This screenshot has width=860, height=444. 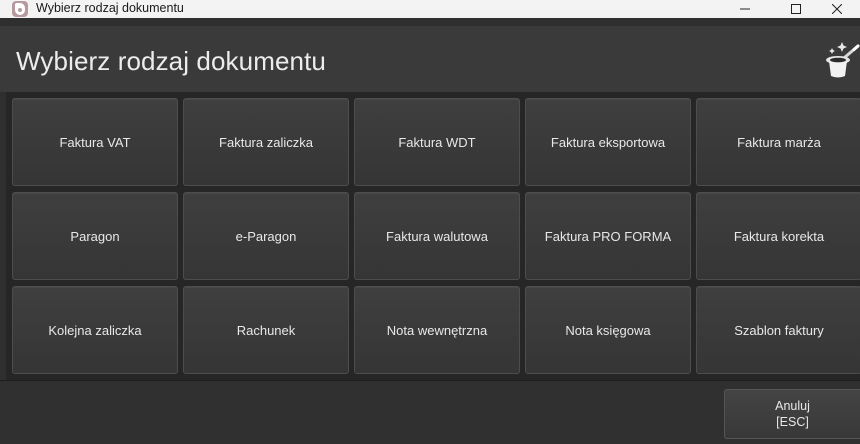 I want to click on close-icon, so click(x=837, y=9).